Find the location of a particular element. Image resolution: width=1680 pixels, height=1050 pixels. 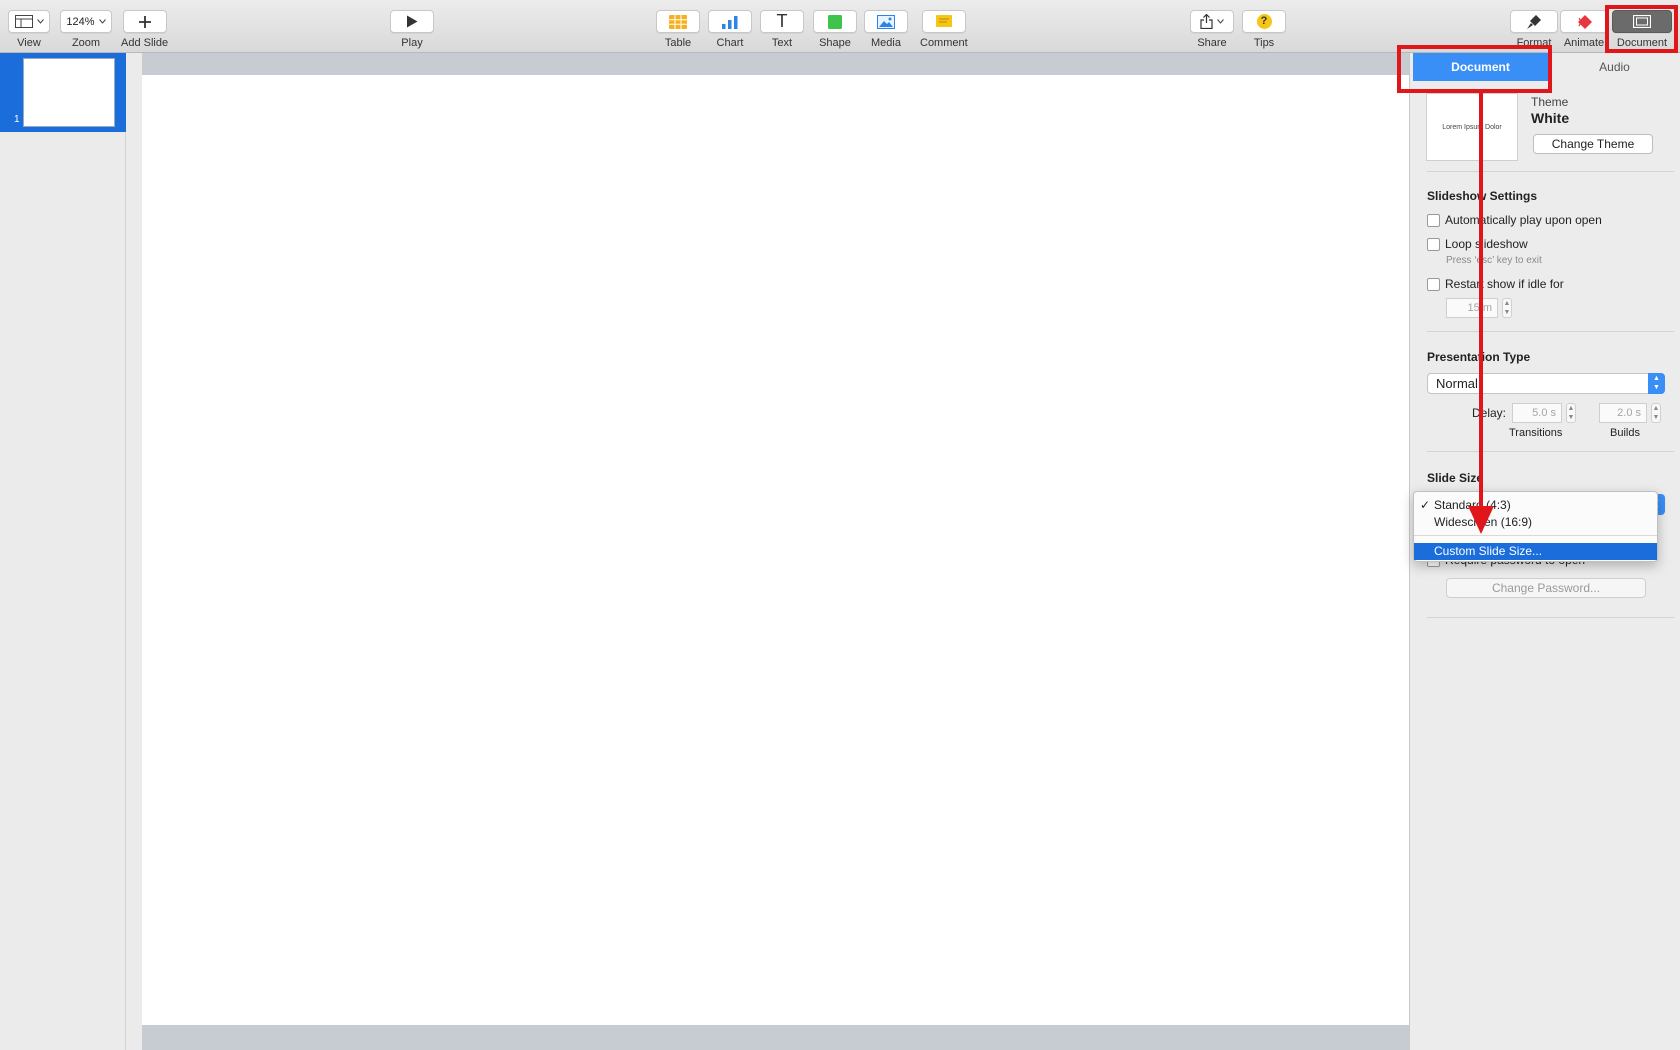

view-label: View is located at coordinates (29, 43).